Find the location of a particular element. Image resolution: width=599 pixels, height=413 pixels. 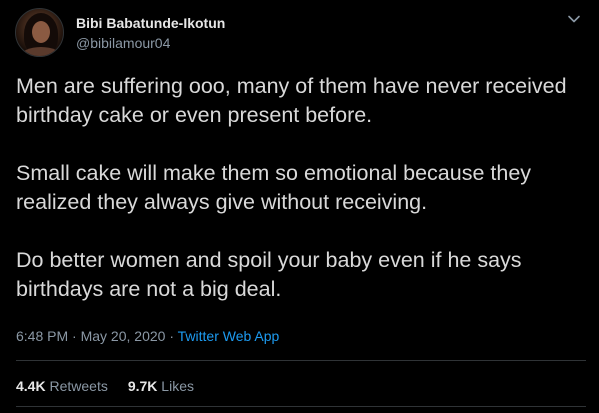

tweet-date: May 20, 2020 is located at coordinates (123, 336).